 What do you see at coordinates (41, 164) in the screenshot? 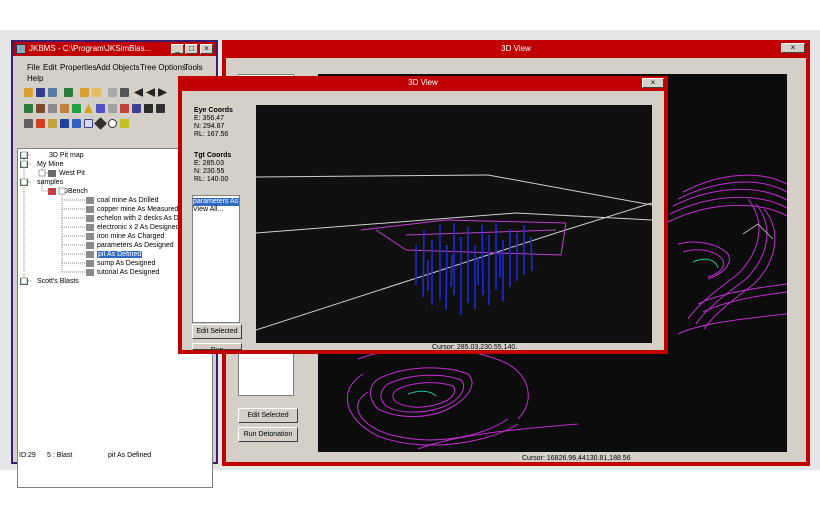
I see `tree-item: My Mine` at bounding box center [41, 164].